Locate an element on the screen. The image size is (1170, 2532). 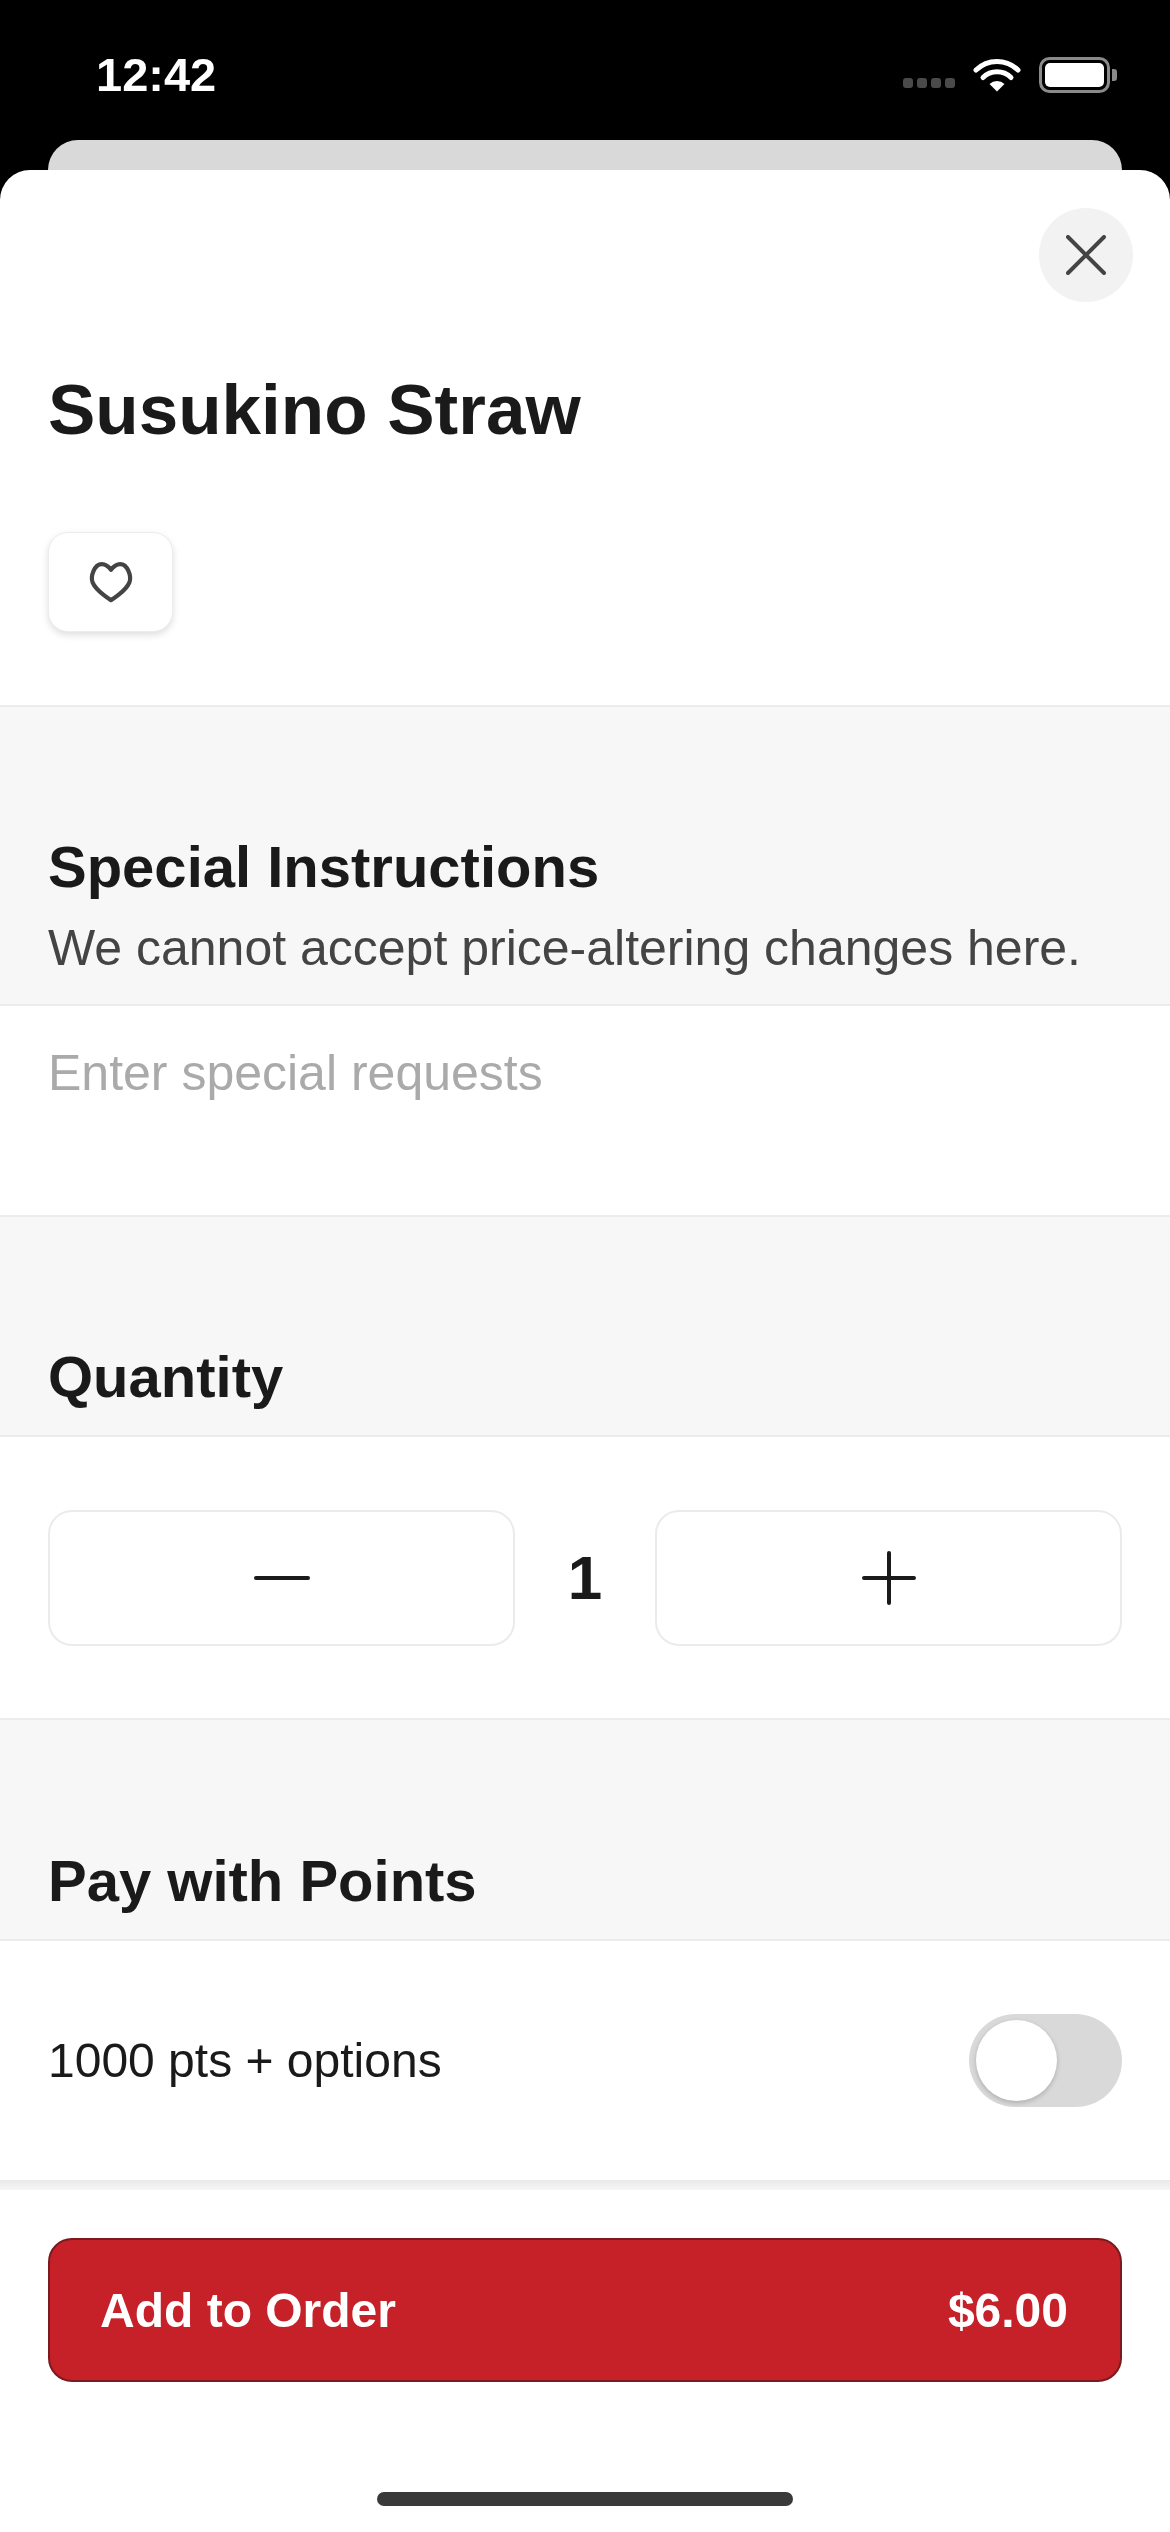
close-icon is located at coordinates (1086, 255).